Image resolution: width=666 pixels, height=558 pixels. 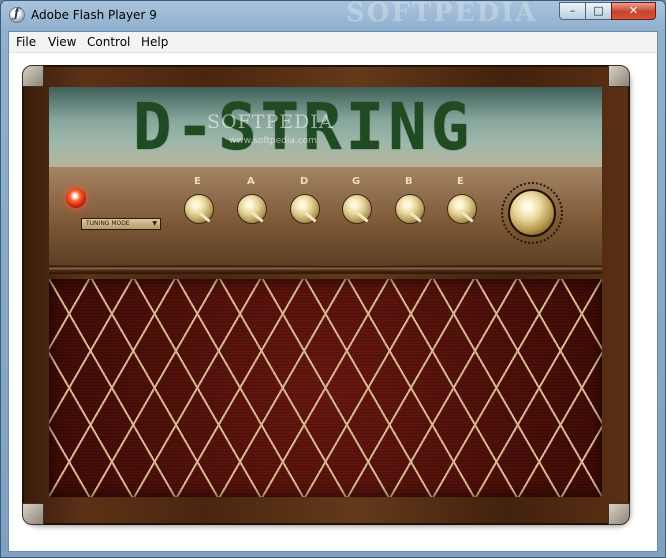 I want to click on note-display: D-STRING SOFTPEDIA www.softpedia.com, so click(x=325, y=127).